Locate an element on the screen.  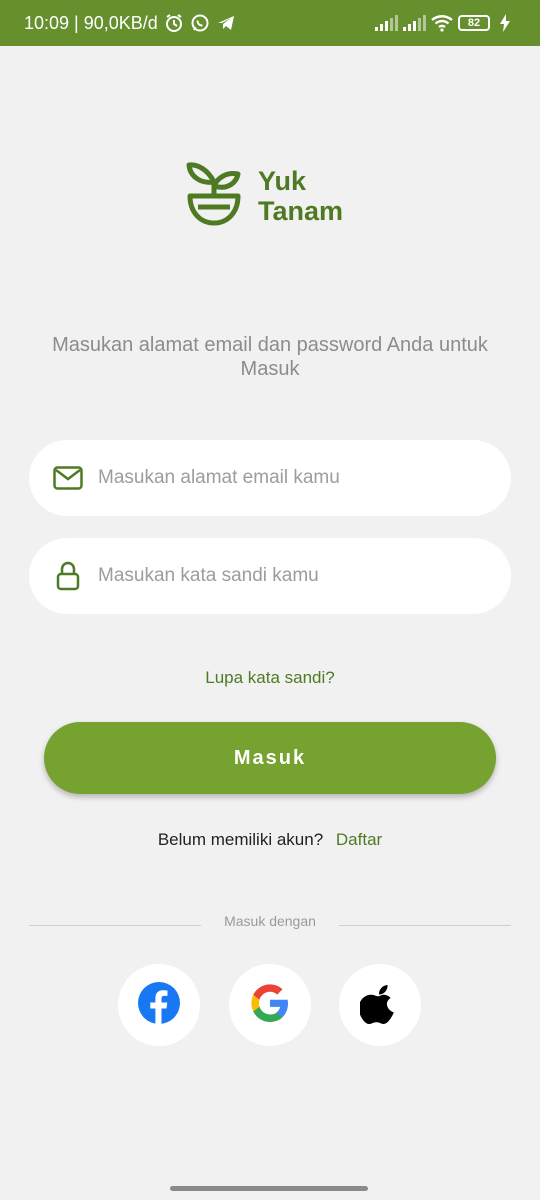
google-icon is located at coordinates (270, 1005).